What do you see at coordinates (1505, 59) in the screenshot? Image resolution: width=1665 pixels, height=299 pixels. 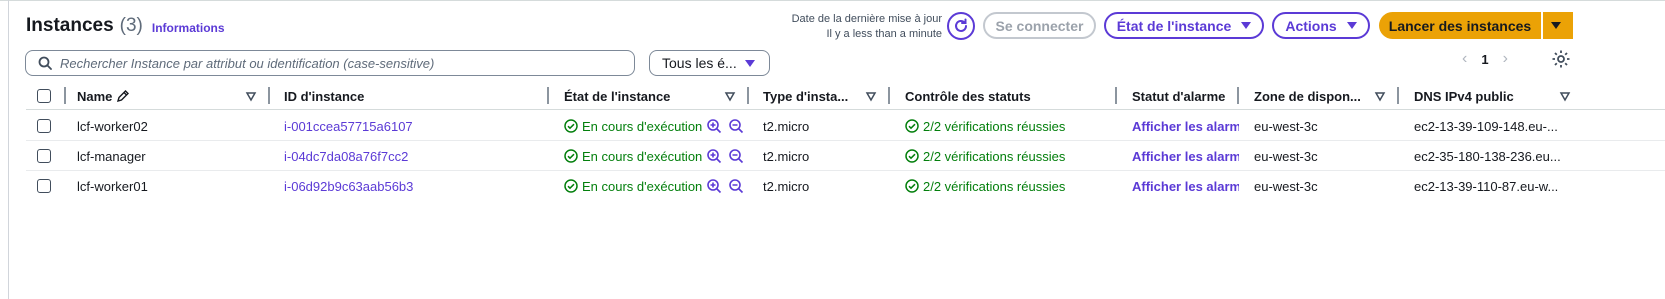 I see `next-page-button: ›` at bounding box center [1505, 59].